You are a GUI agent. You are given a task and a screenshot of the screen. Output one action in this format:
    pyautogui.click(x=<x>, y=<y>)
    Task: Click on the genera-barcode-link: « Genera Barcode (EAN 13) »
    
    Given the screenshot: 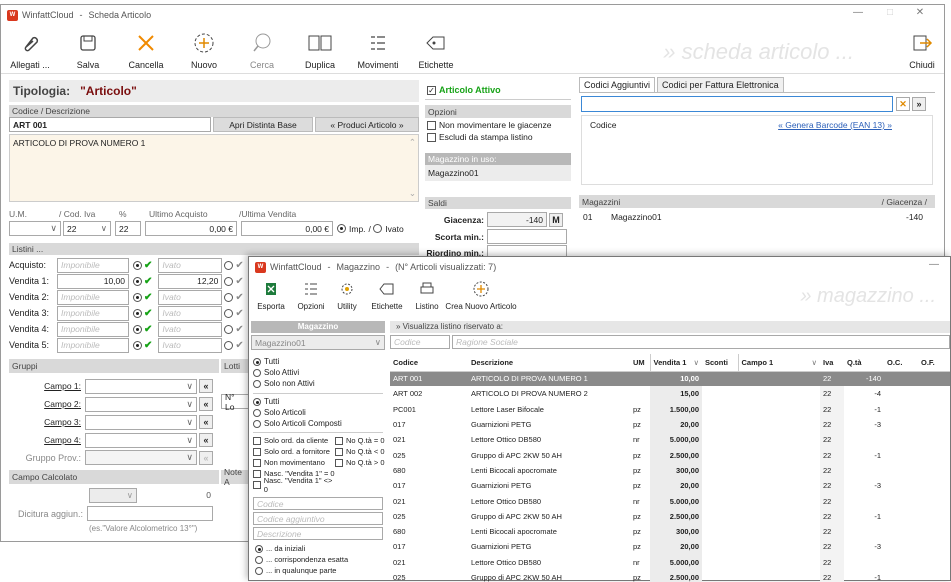 What is the action you would take?
    pyautogui.click(x=835, y=125)
    